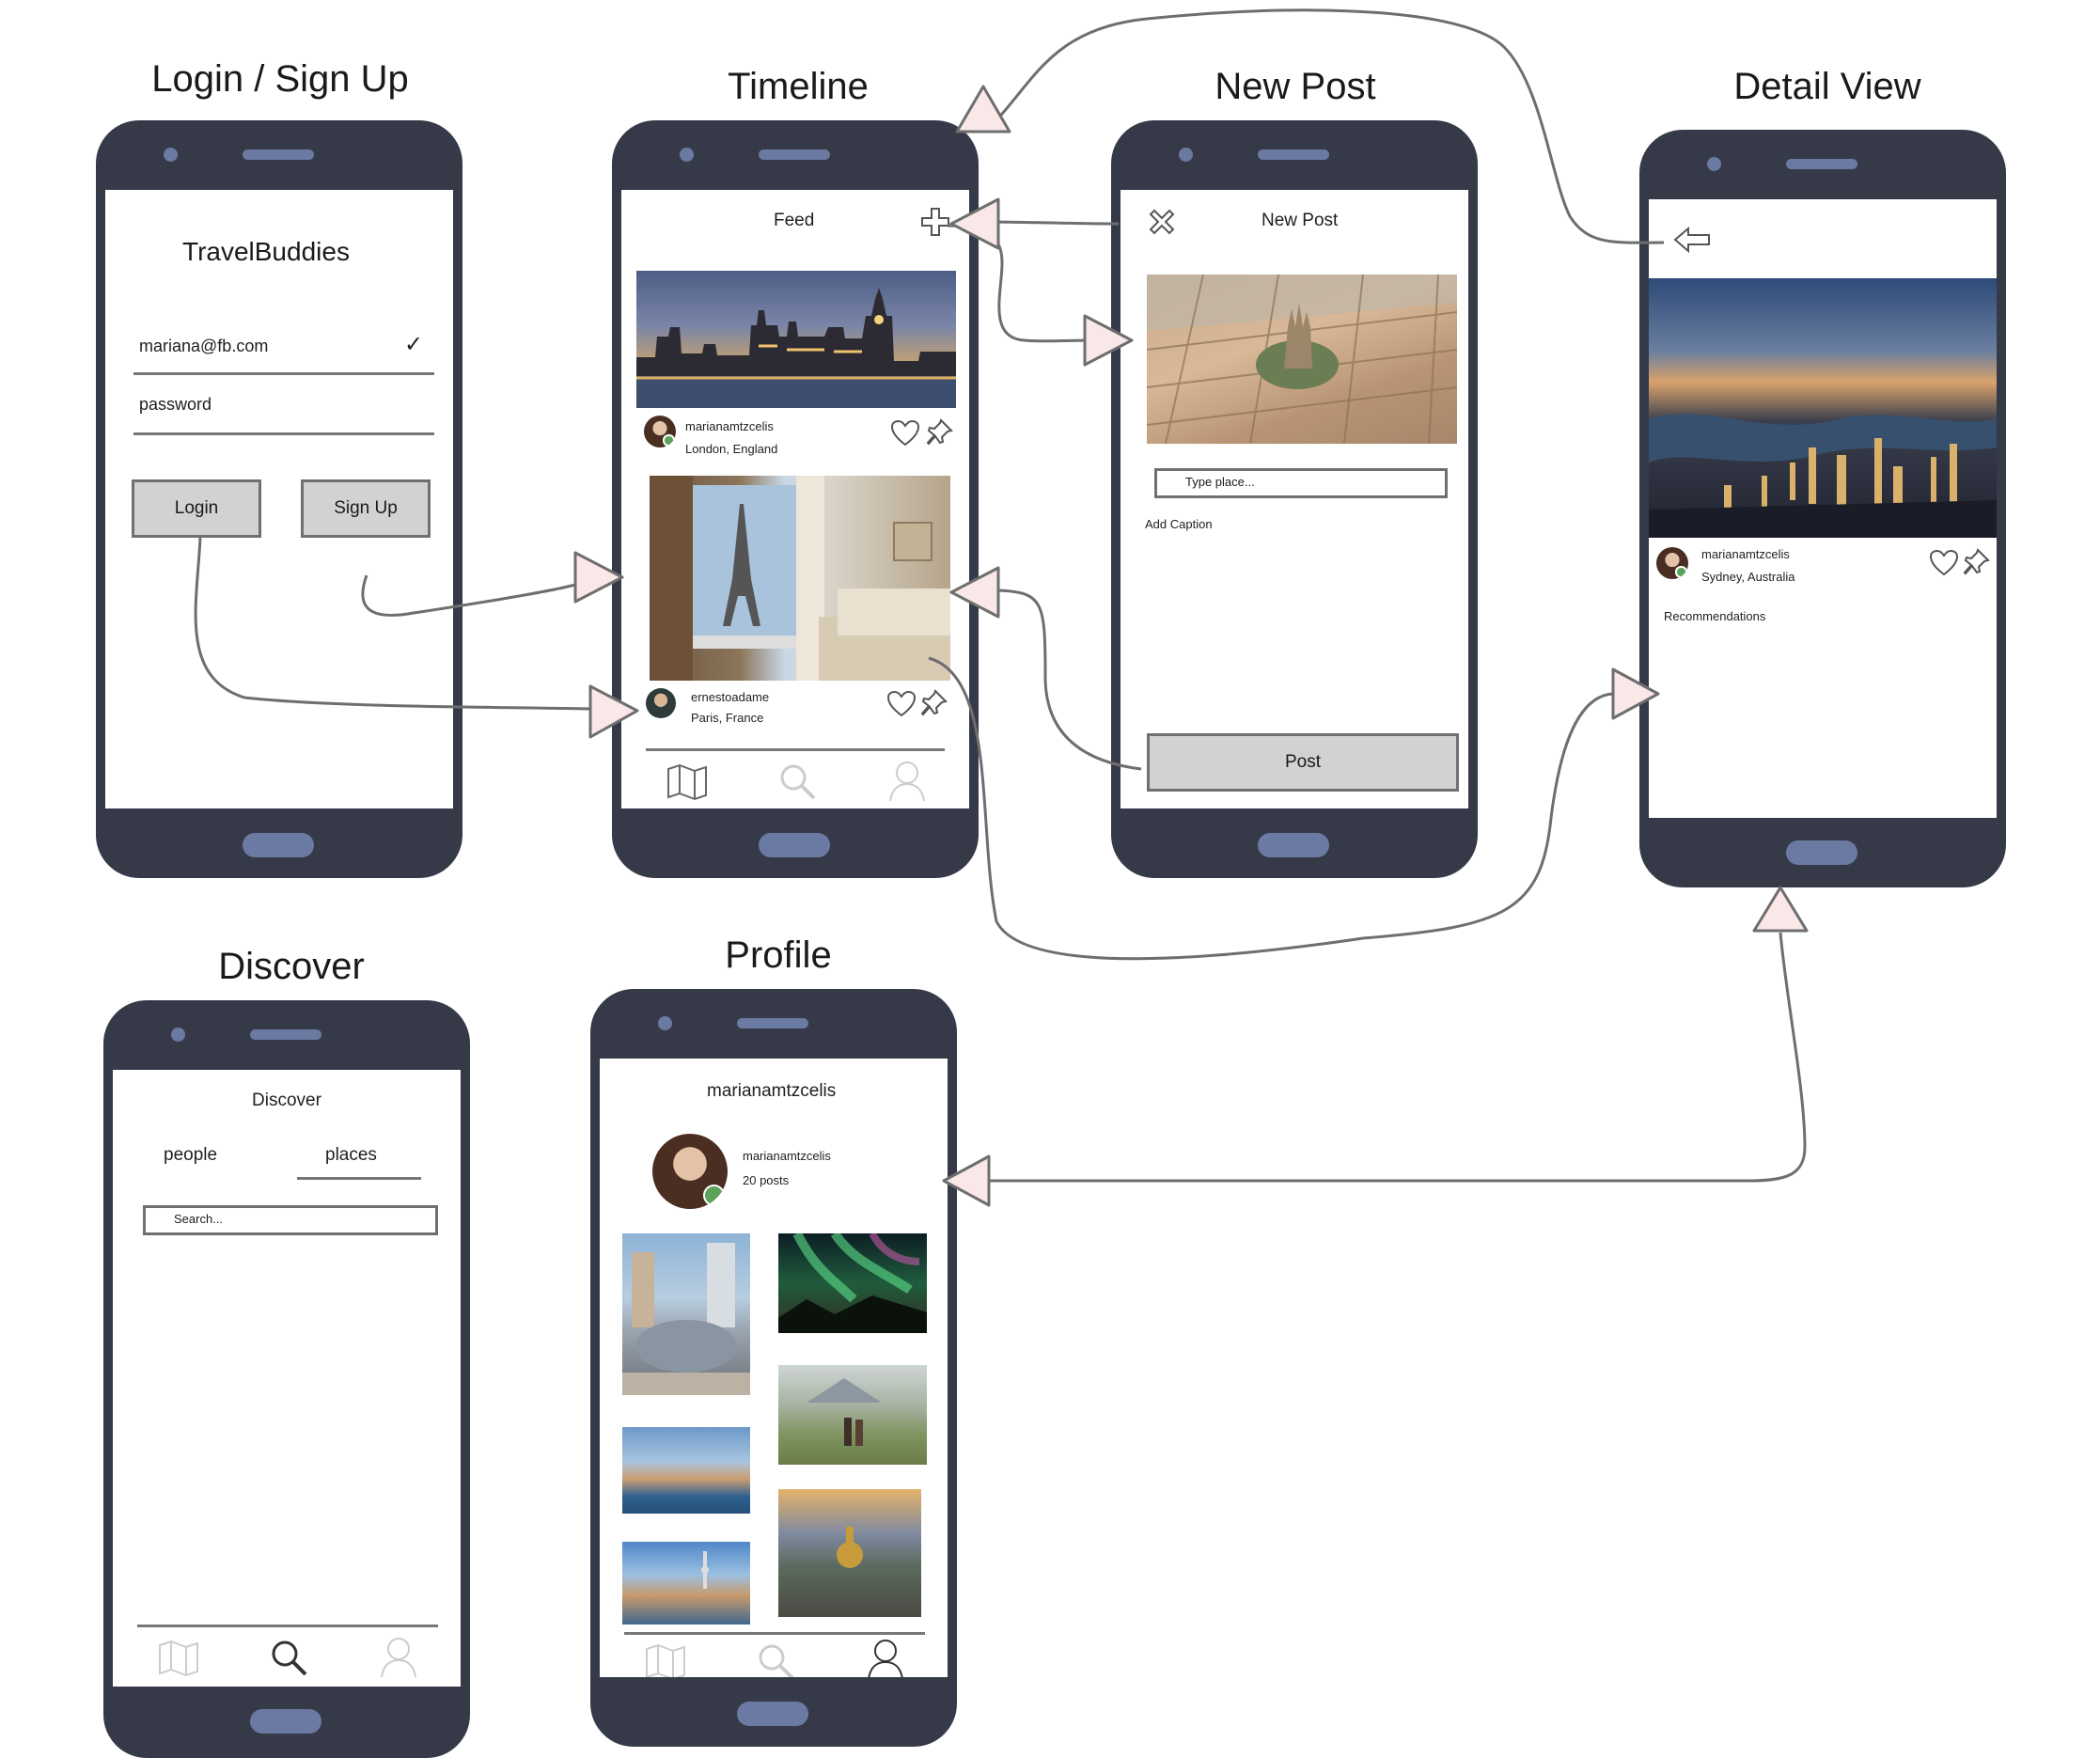 This screenshot has height=1758, width=2100. Describe the element at coordinates (1054, 223) in the screenshot. I see `connector-close-to-timeline` at that location.